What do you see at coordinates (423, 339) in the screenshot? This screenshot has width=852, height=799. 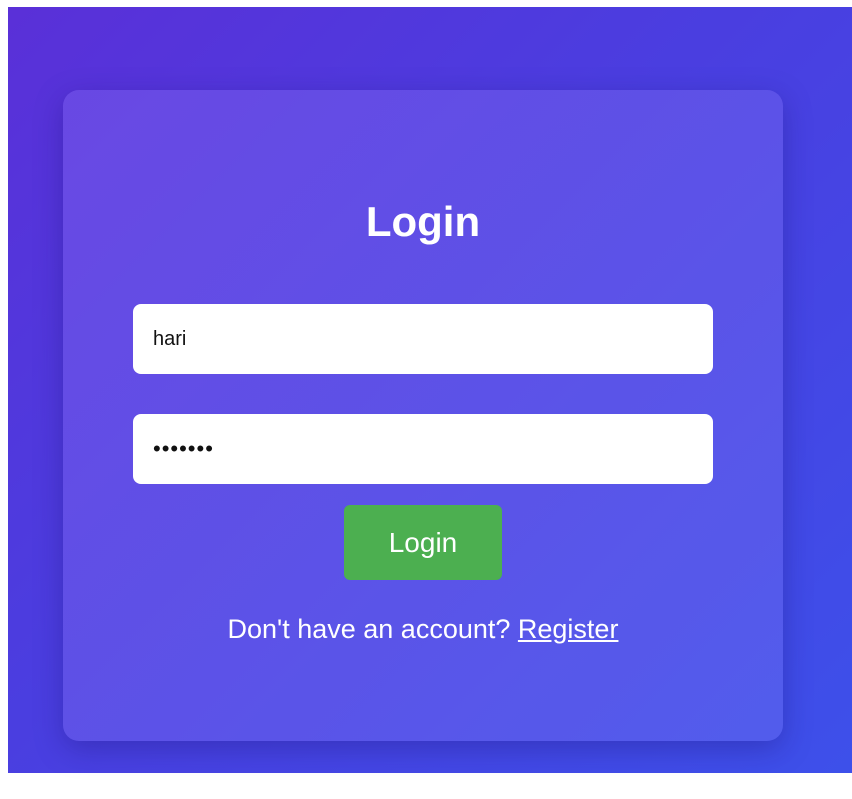 I see `username-input` at bounding box center [423, 339].